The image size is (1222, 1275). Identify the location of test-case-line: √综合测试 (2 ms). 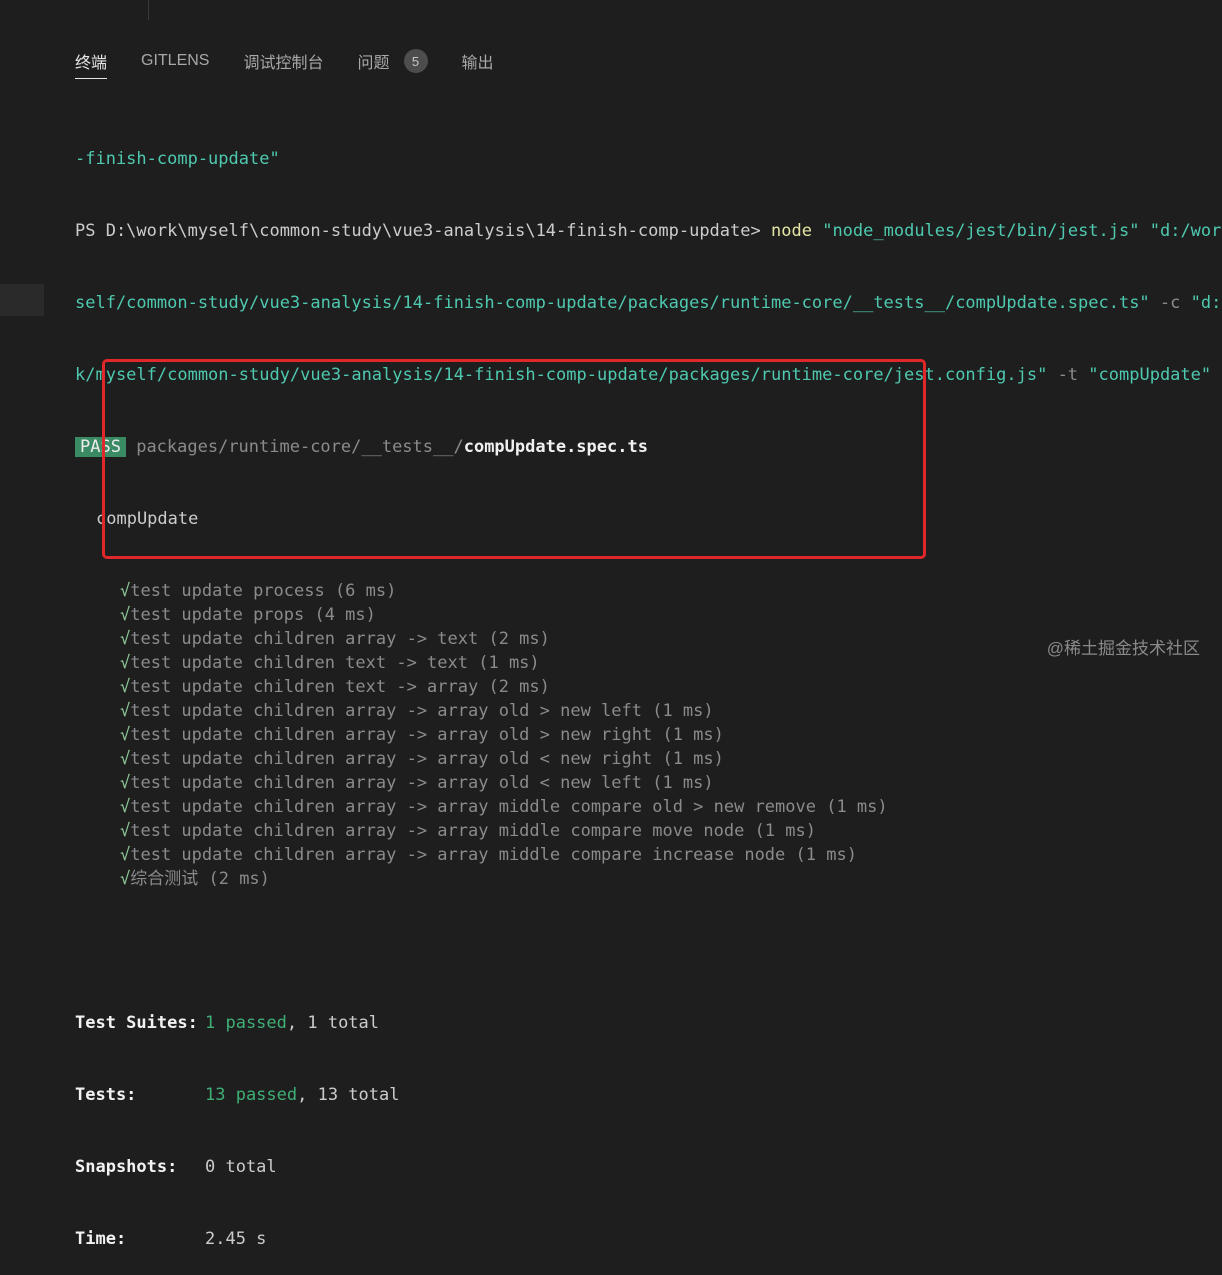
(648, 879).